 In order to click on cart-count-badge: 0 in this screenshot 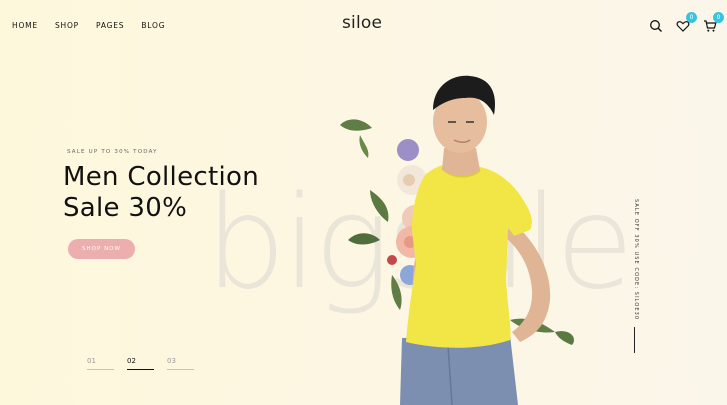, I will do `click(718, 17)`.